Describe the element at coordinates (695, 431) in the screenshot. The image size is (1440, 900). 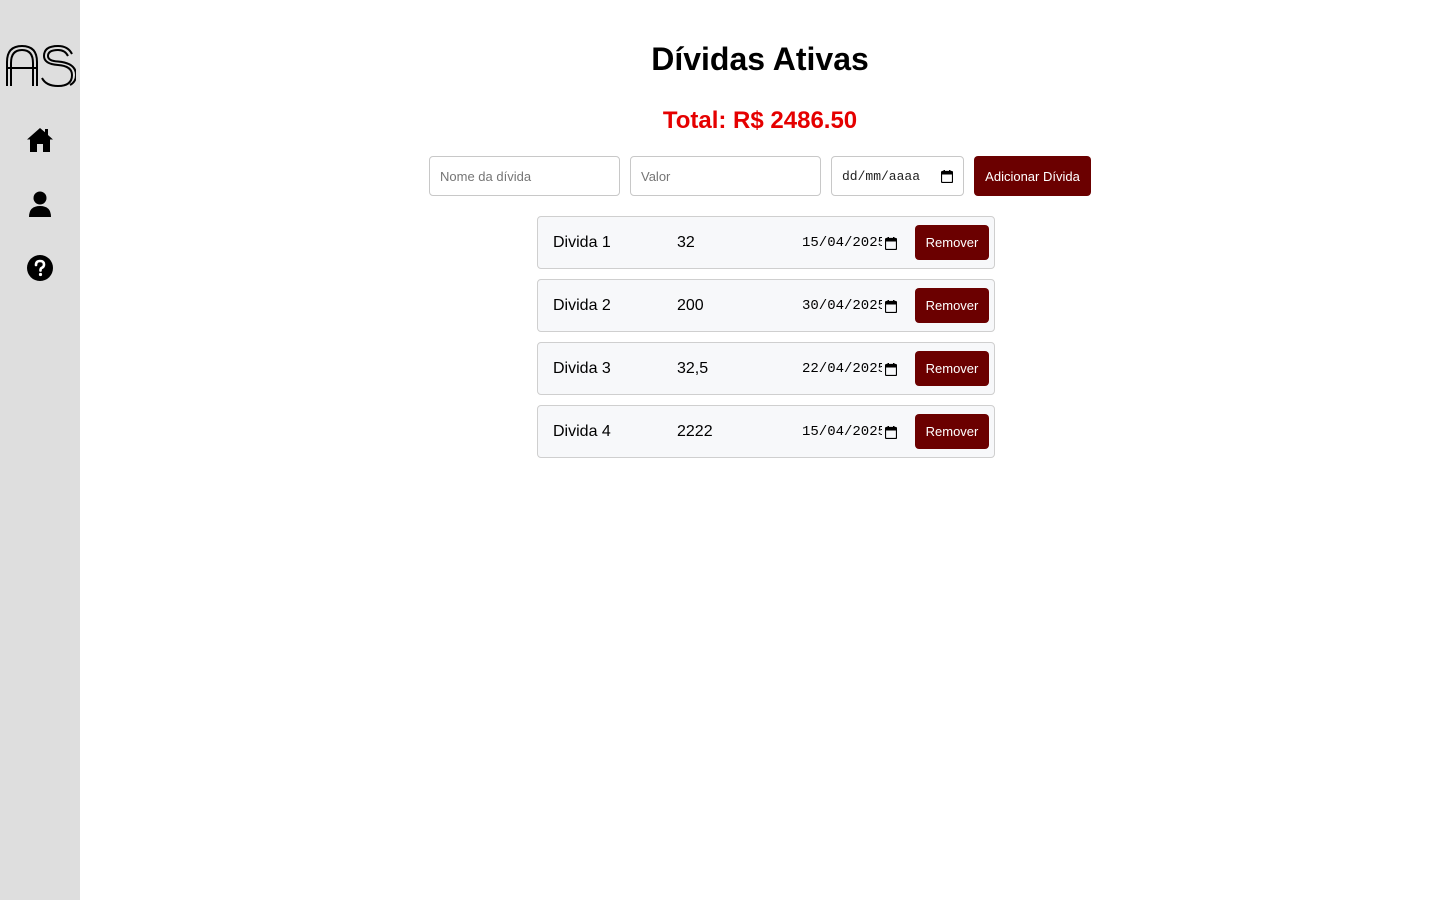
I see `debt-value: 2222` at that location.